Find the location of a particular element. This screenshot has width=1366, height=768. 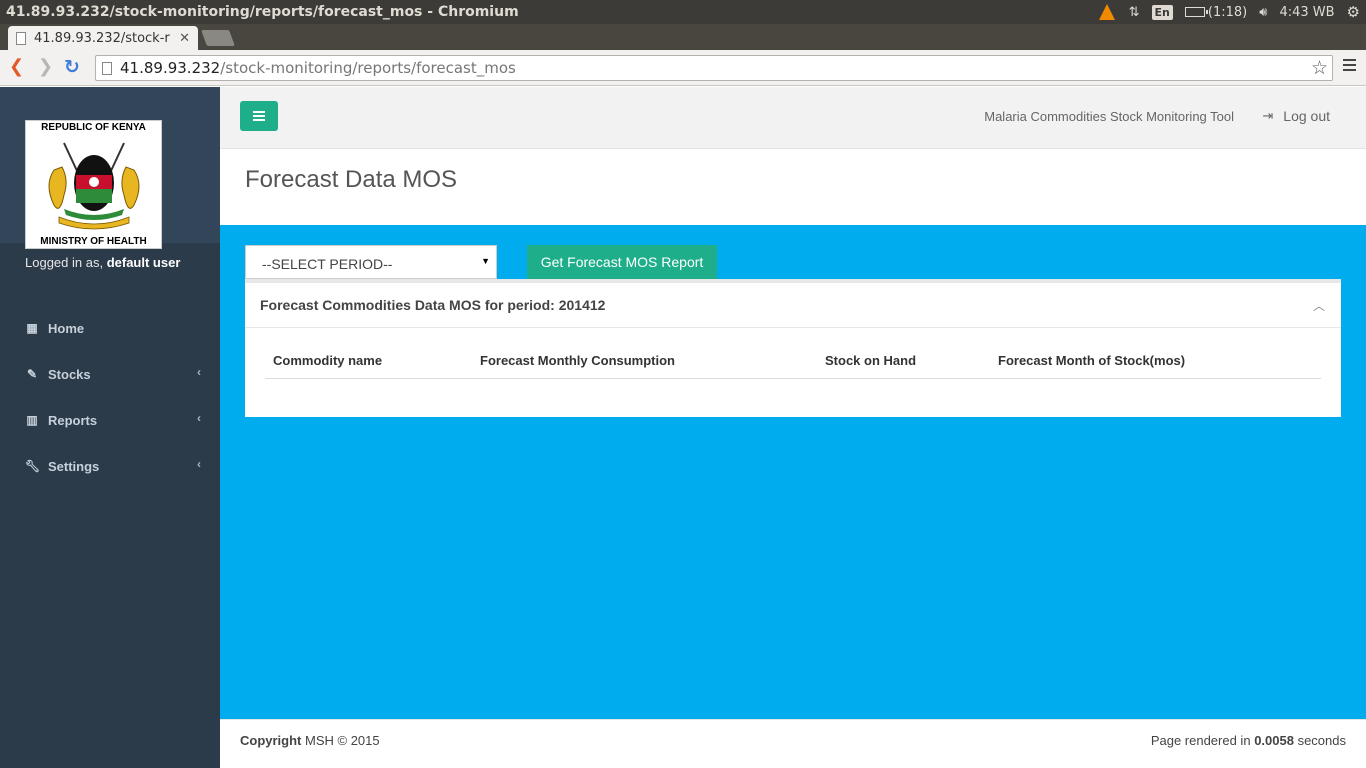

bookmark-star-icon: ☆ is located at coordinates (1319, 68).